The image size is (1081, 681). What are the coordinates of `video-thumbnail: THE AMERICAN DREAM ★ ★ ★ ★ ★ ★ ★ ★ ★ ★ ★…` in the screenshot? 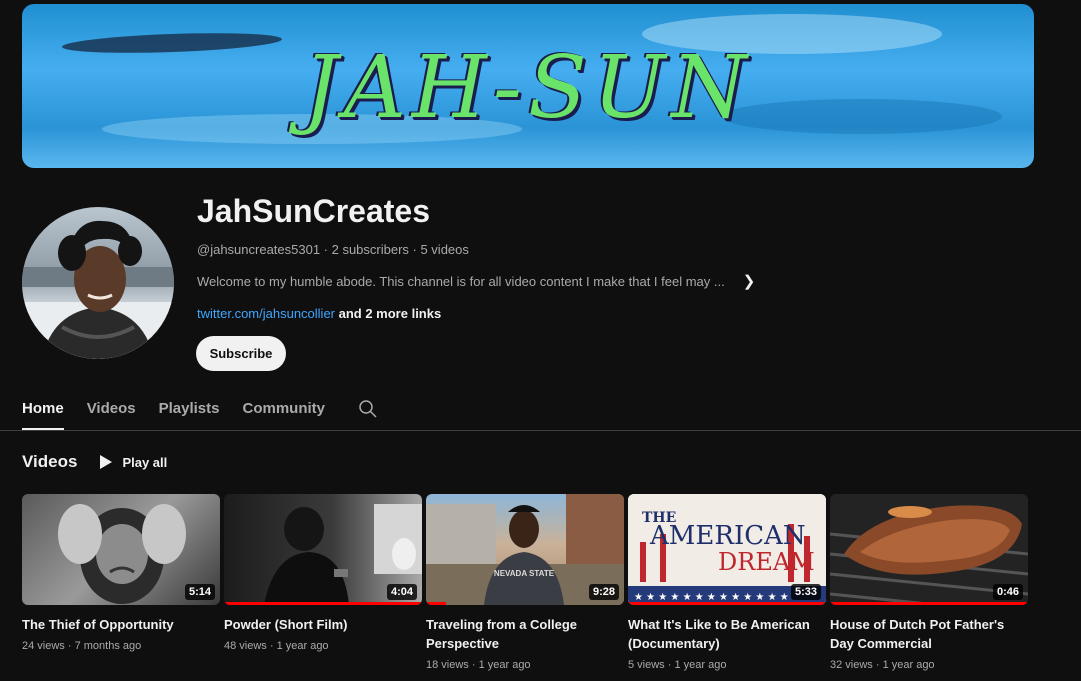 It's located at (727, 549).